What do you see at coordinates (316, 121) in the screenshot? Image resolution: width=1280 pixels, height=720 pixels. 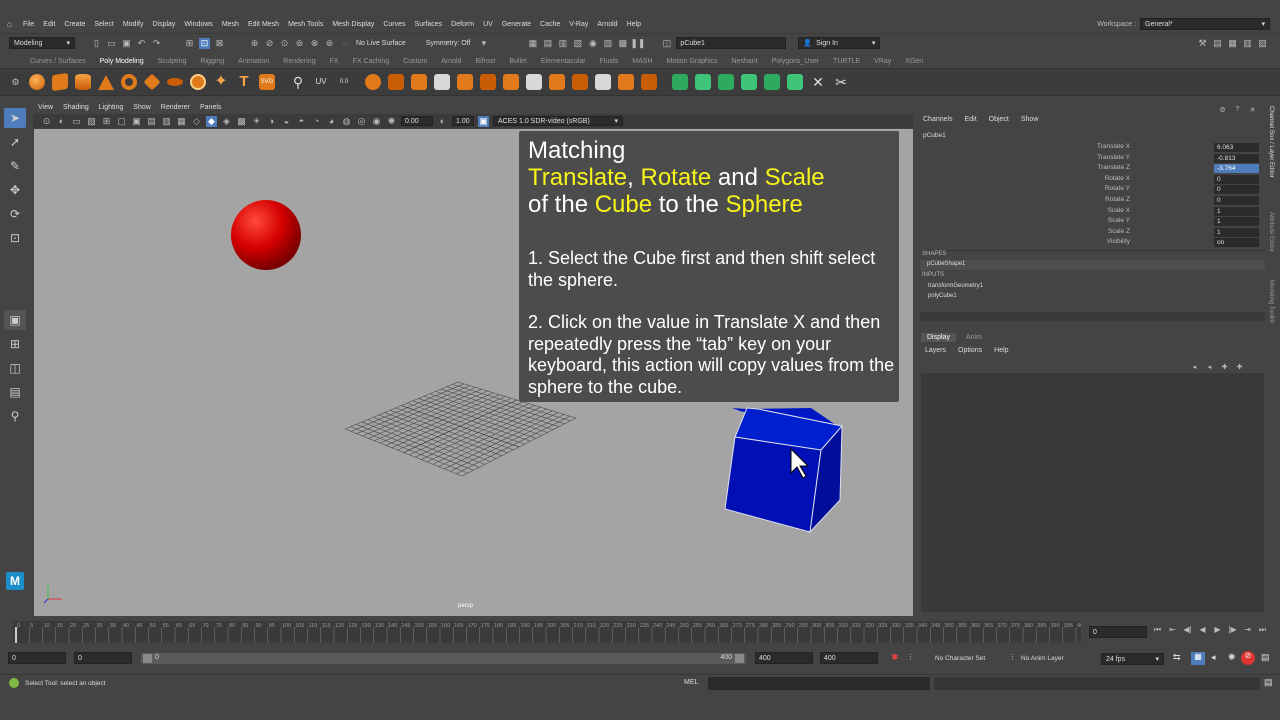 I see `anti-aliasing-icon: ◔` at bounding box center [316, 121].